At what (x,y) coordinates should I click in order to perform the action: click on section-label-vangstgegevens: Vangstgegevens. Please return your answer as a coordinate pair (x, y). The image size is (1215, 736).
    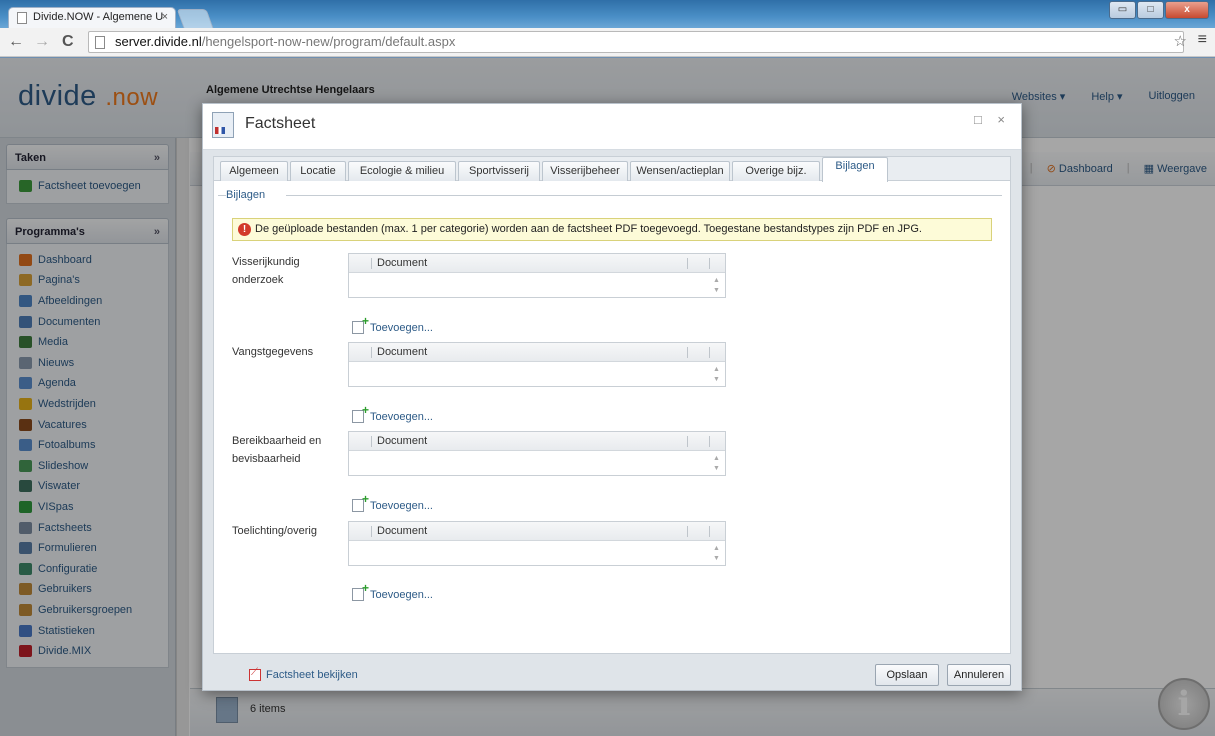
    Looking at the image, I should click on (273, 352).